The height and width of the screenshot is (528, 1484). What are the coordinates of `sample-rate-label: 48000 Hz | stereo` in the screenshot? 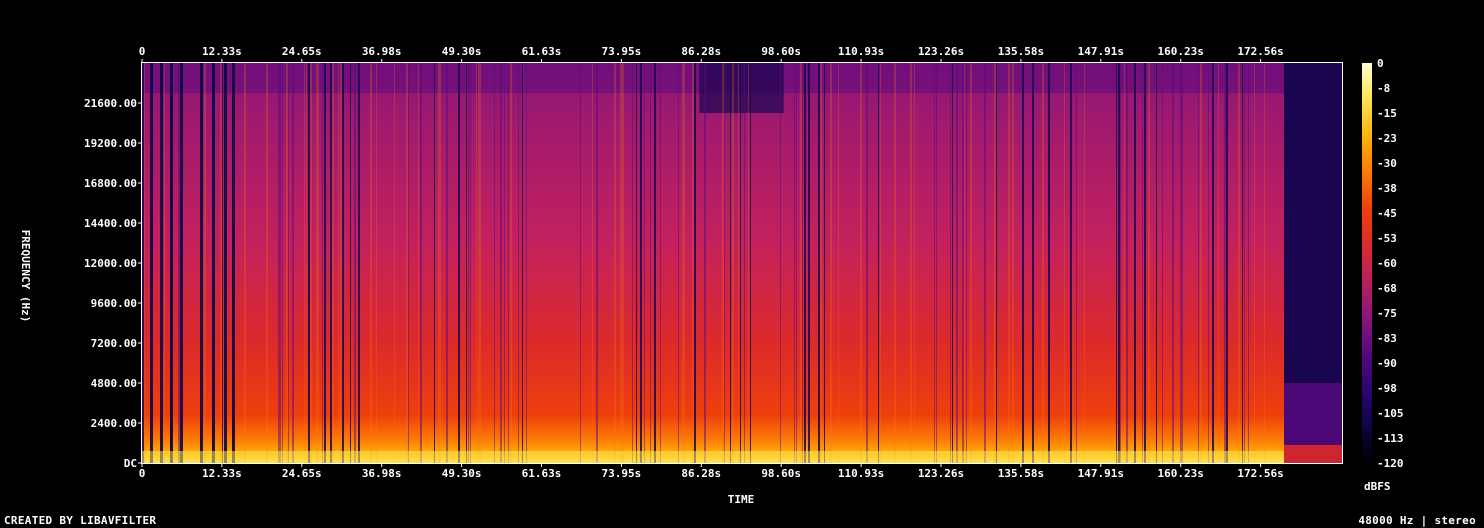 It's located at (1417, 520).